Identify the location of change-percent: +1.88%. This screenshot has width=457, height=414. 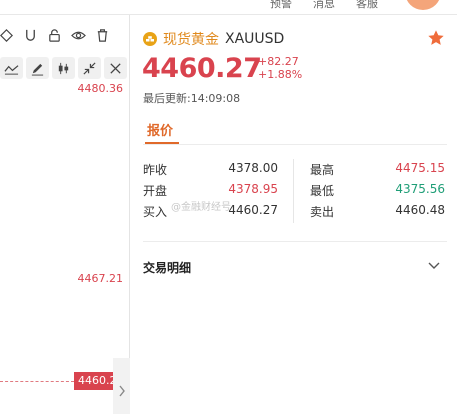
(280, 74).